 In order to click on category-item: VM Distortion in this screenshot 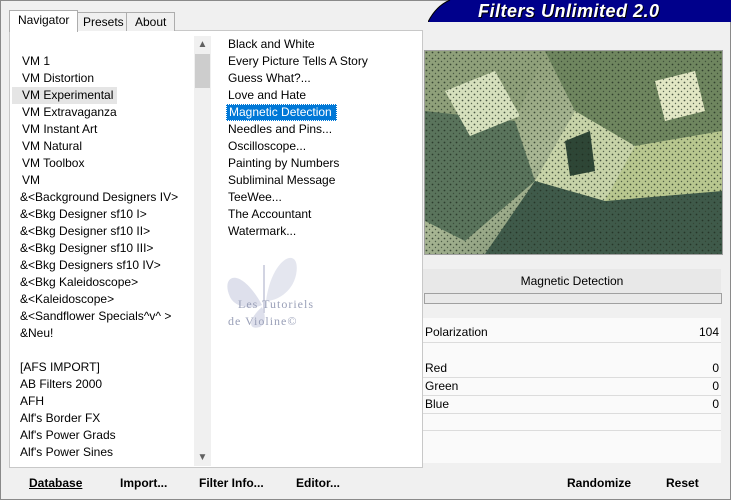, I will do `click(102, 78)`.